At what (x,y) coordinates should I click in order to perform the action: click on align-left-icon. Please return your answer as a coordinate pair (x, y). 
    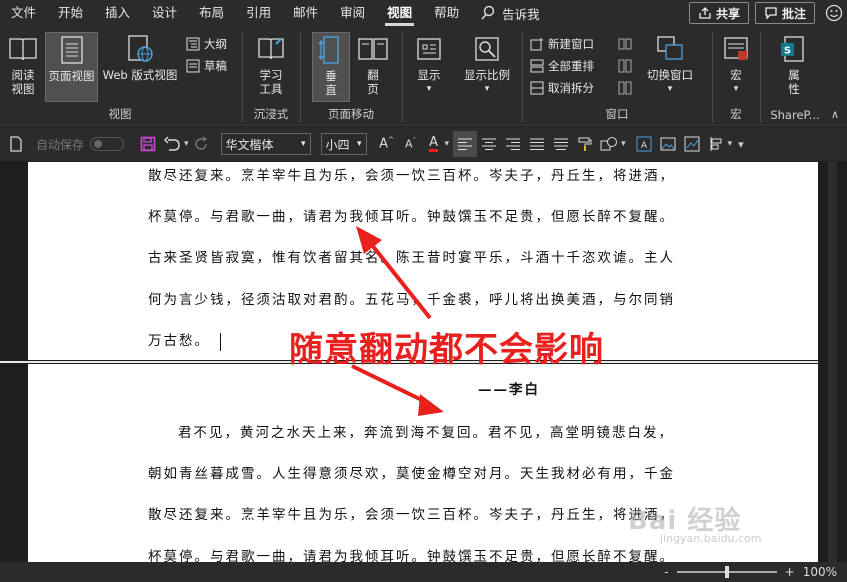
    Looking at the image, I should click on (465, 144).